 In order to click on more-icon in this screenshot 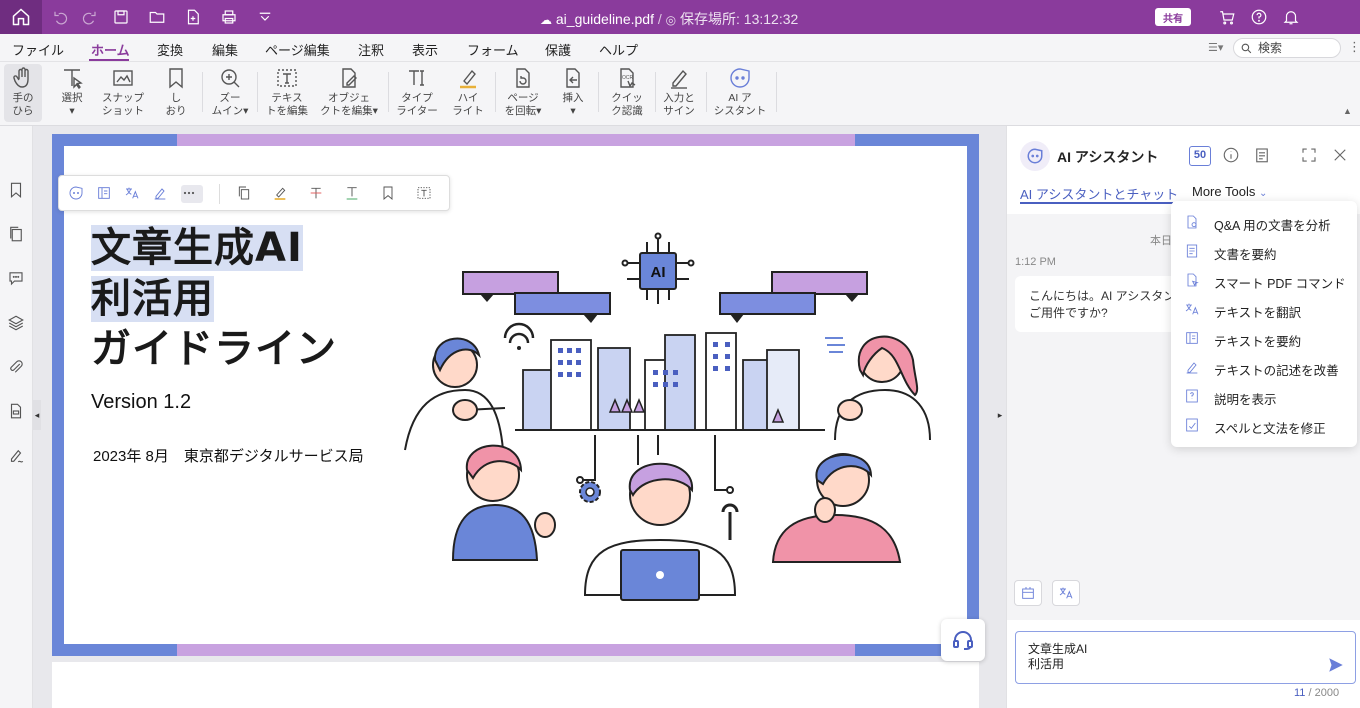, I will do `click(192, 194)`.